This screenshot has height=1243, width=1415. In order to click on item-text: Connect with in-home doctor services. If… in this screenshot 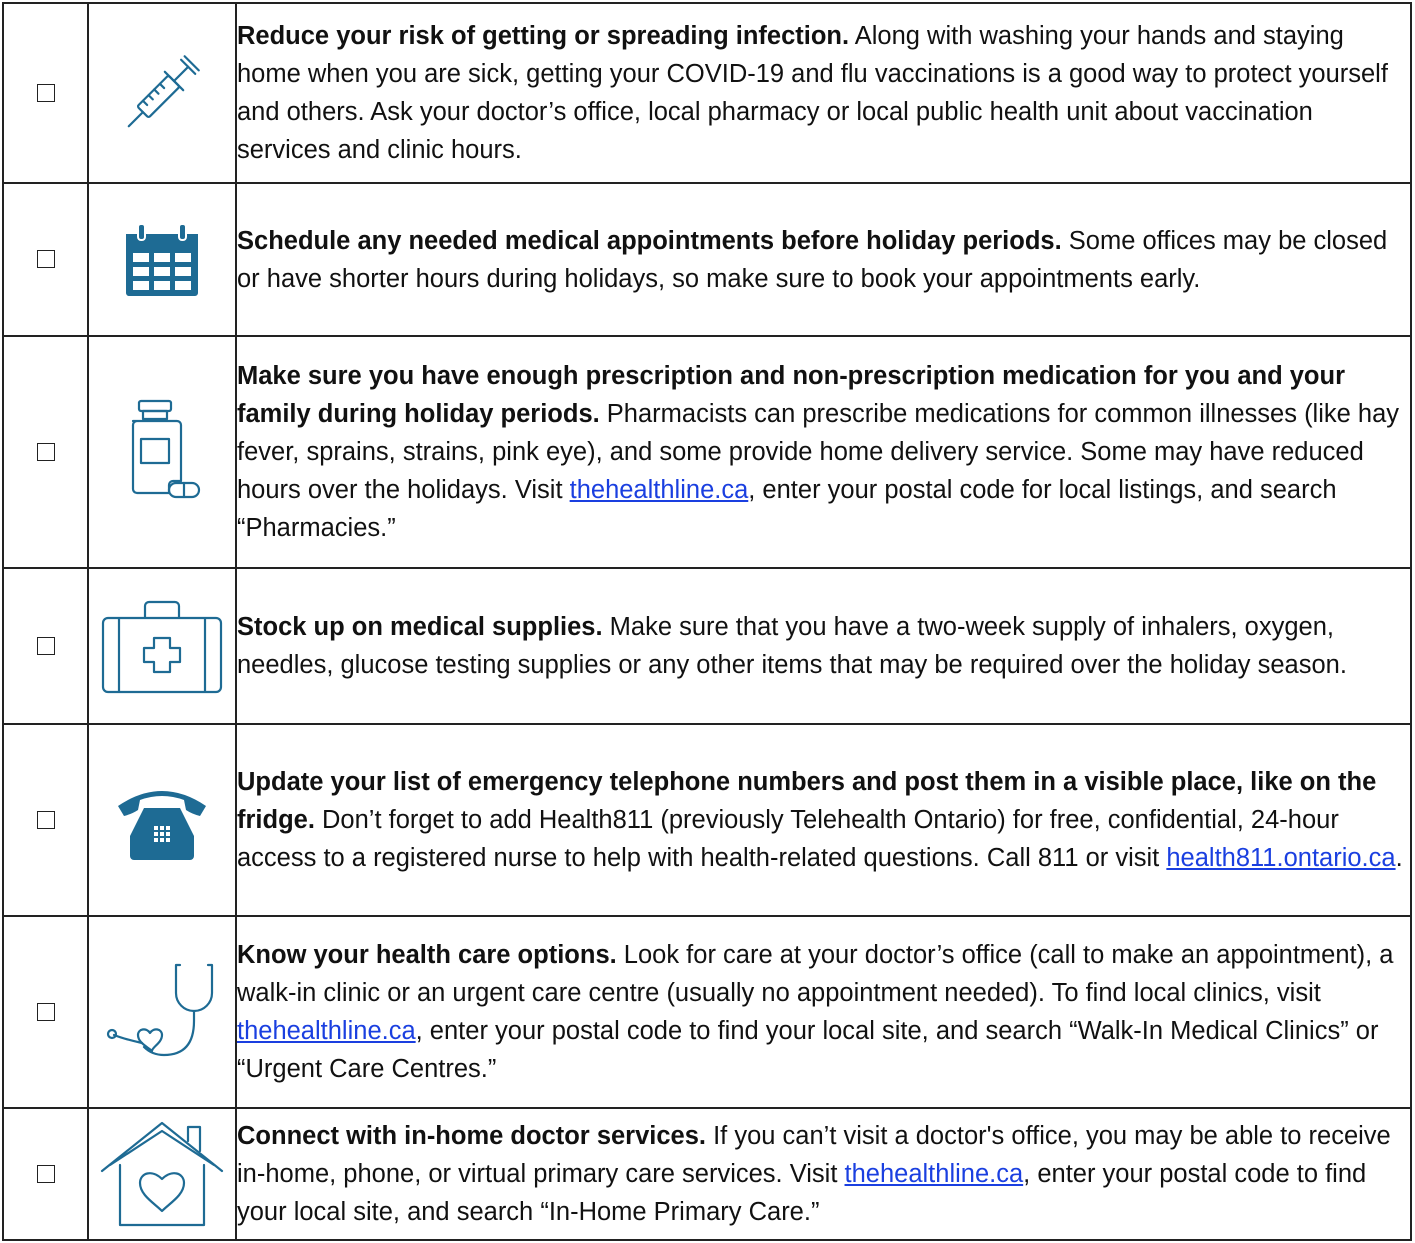, I will do `click(823, 1174)`.